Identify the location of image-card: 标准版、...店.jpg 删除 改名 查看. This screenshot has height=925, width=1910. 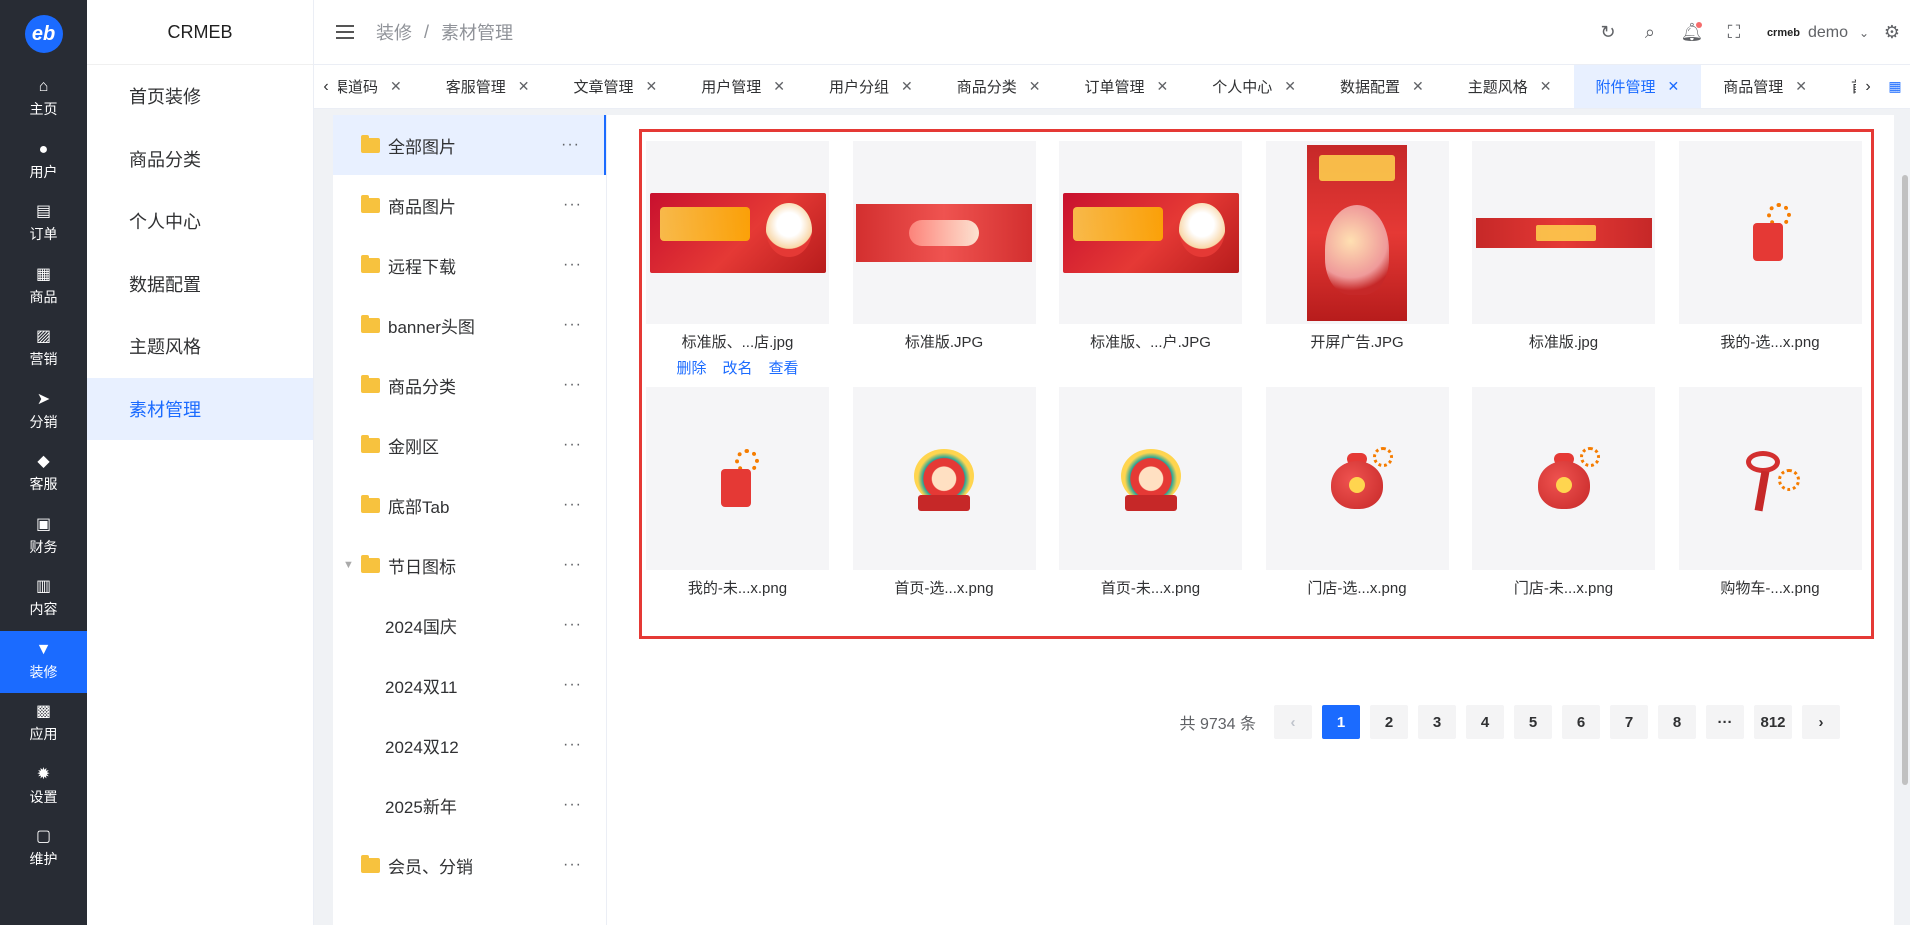
(737, 259).